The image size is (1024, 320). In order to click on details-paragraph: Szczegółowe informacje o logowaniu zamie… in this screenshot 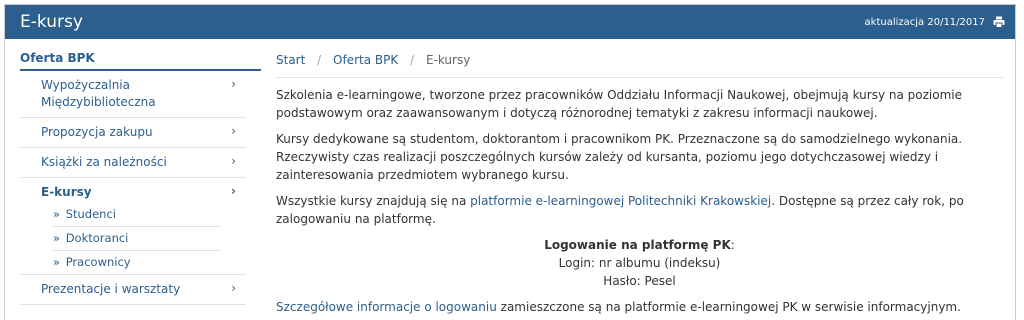, I will do `click(639, 307)`.